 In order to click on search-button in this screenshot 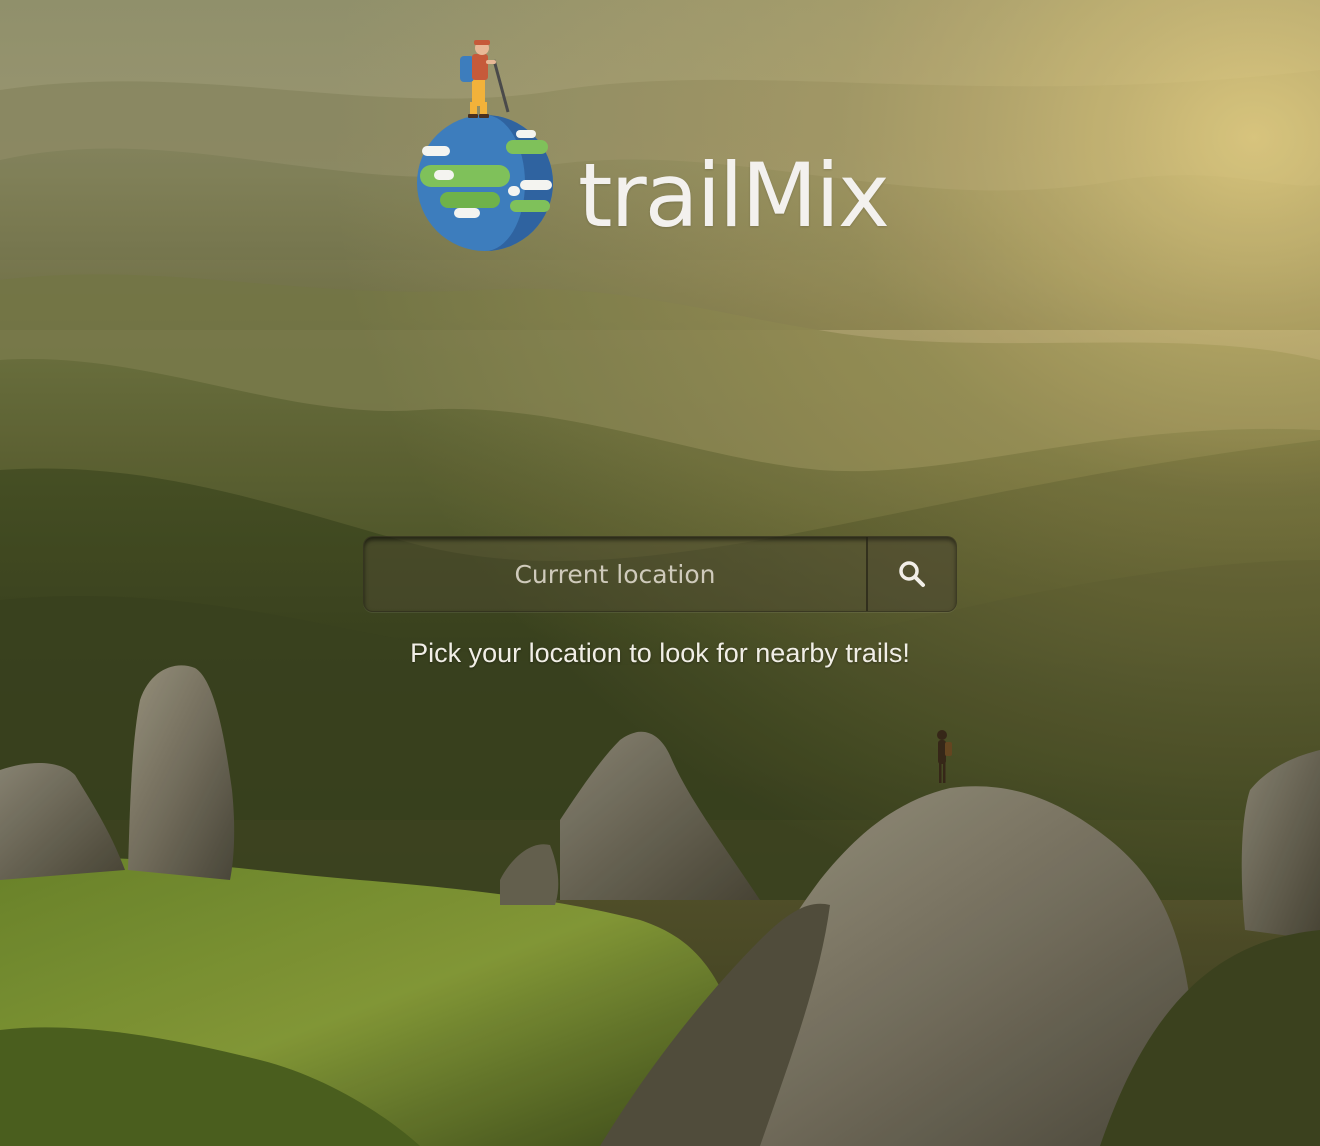, I will do `click(911, 574)`.